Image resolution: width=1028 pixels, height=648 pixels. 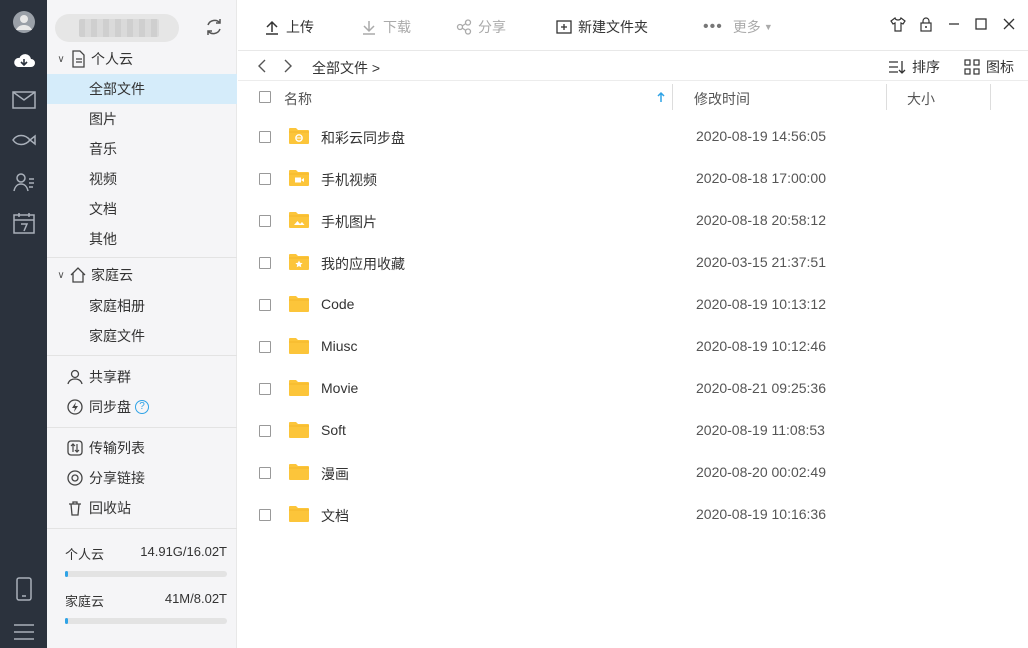 What do you see at coordinates (761, 262) in the screenshot?
I see `file-modified-time: 2020-03-15 21:37:51` at bounding box center [761, 262].